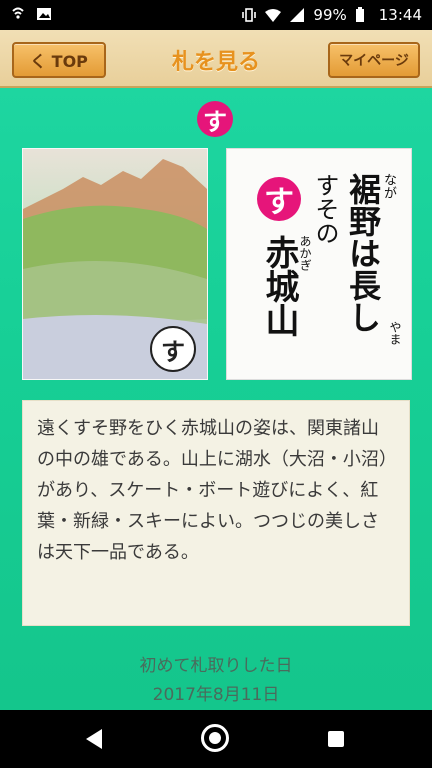  Describe the element at coordinates (216, 695) in the screenshot. I see `first-taken-date: 2017年8月11日` at that location.